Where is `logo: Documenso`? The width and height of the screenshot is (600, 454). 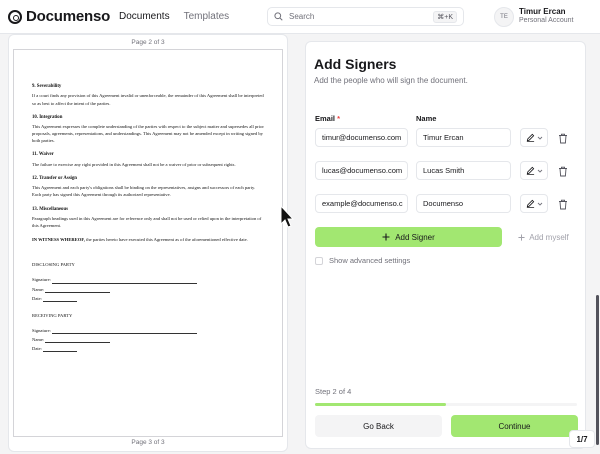
logo: Documenso is located at coordinates (59, 16).